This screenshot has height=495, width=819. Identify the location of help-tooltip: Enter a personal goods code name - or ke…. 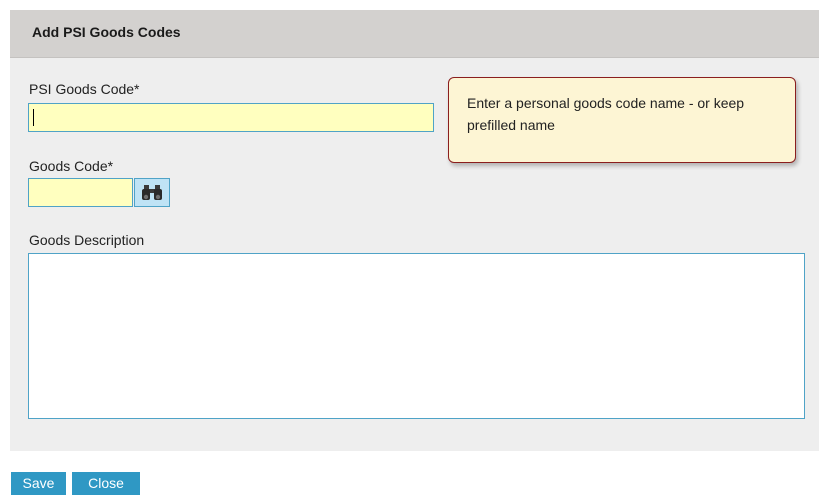
(622, 120).